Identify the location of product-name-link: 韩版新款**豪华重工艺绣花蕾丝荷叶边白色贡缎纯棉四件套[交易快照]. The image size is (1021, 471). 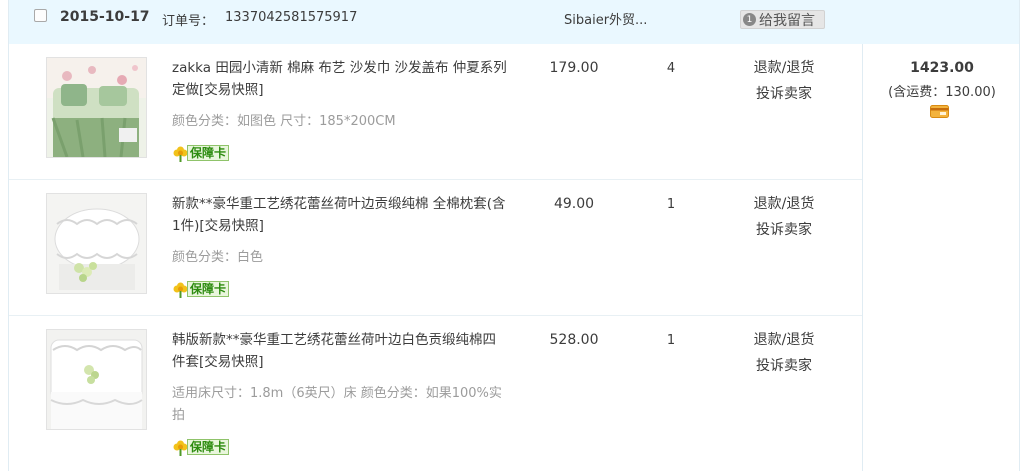
(339, 351).